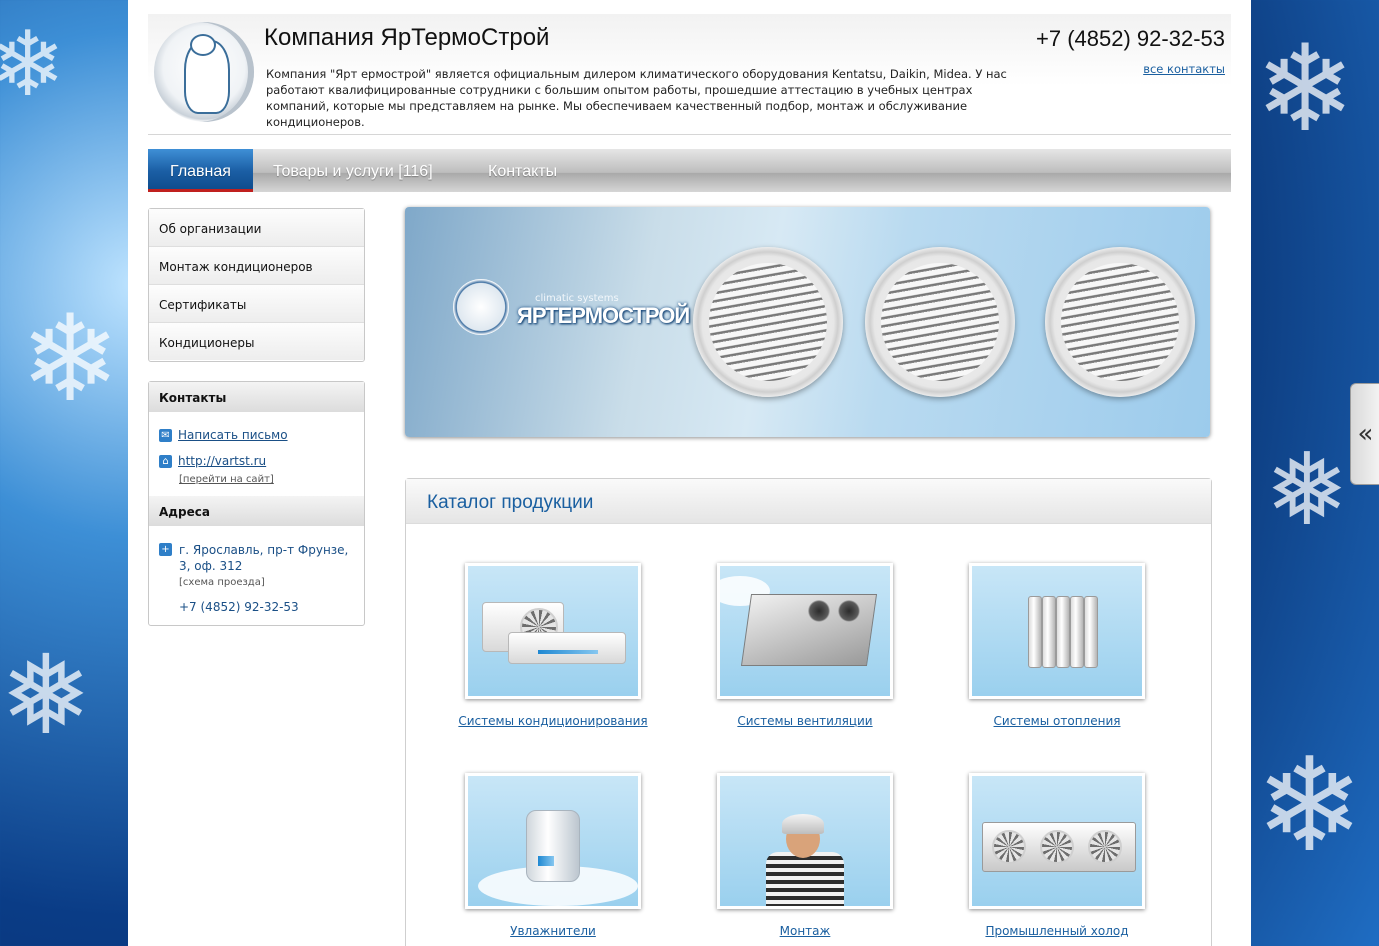 The height and width of the screenshot is (946, 1379). Describe the element at coordinates (239, 607) in the screenshot. I see `address-phone: +7 (4852) 92-32-53` at that location.